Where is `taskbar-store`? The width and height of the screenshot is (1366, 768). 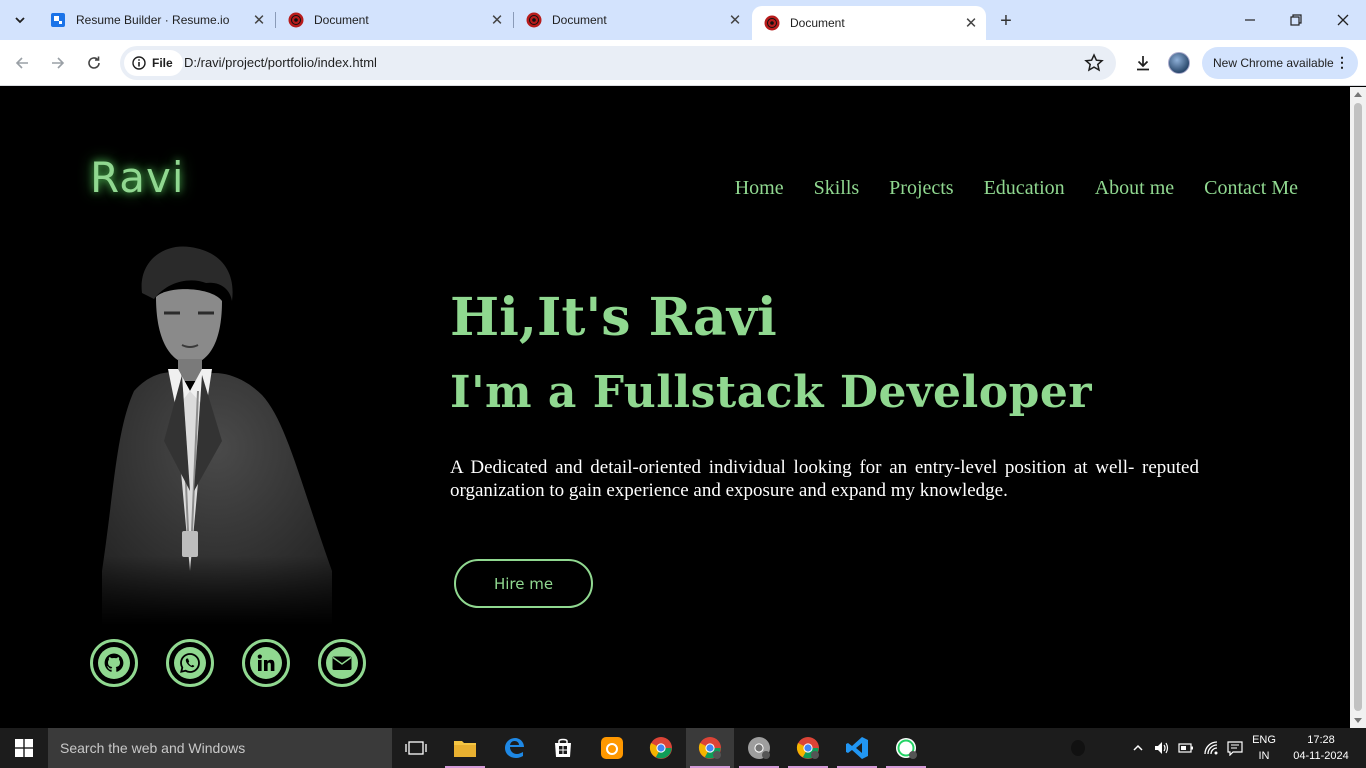 taskbar-store is located at coordinates (563, 748).